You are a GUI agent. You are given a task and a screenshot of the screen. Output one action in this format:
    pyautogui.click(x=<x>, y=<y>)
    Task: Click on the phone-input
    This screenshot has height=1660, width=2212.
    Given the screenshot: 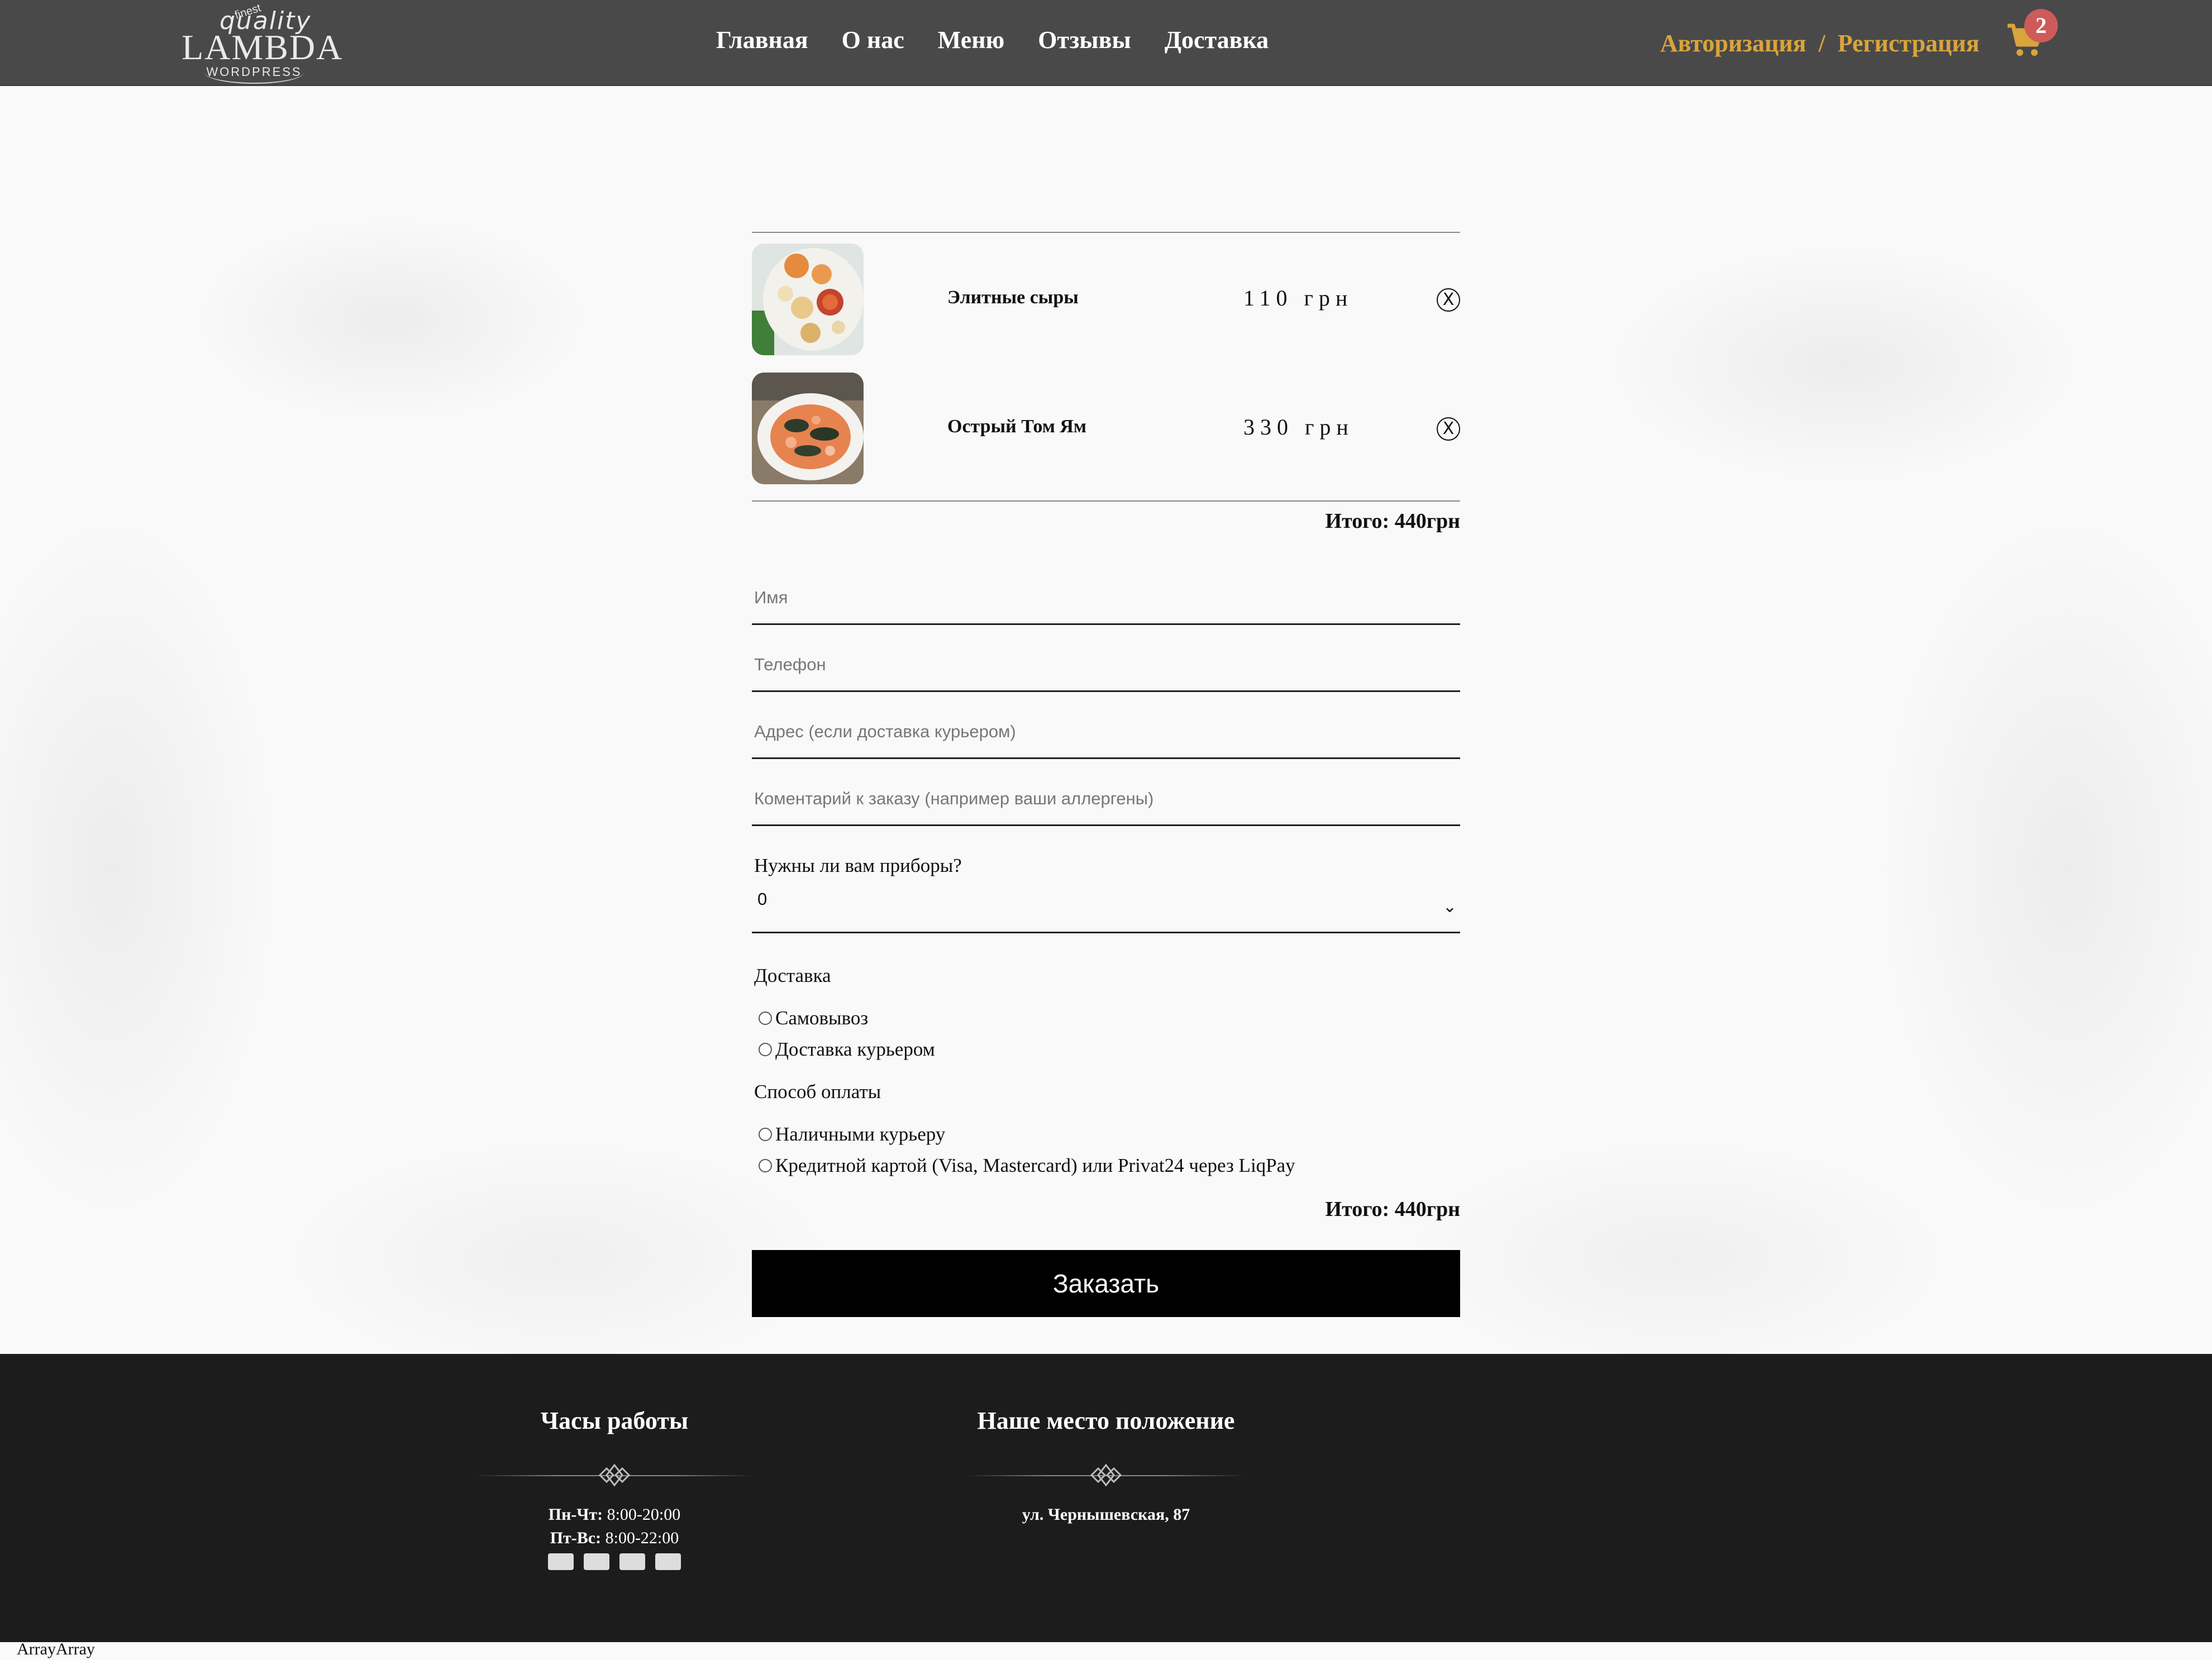 What is the action you would take?
    pyautogui.click(x=1105, y=665)
    